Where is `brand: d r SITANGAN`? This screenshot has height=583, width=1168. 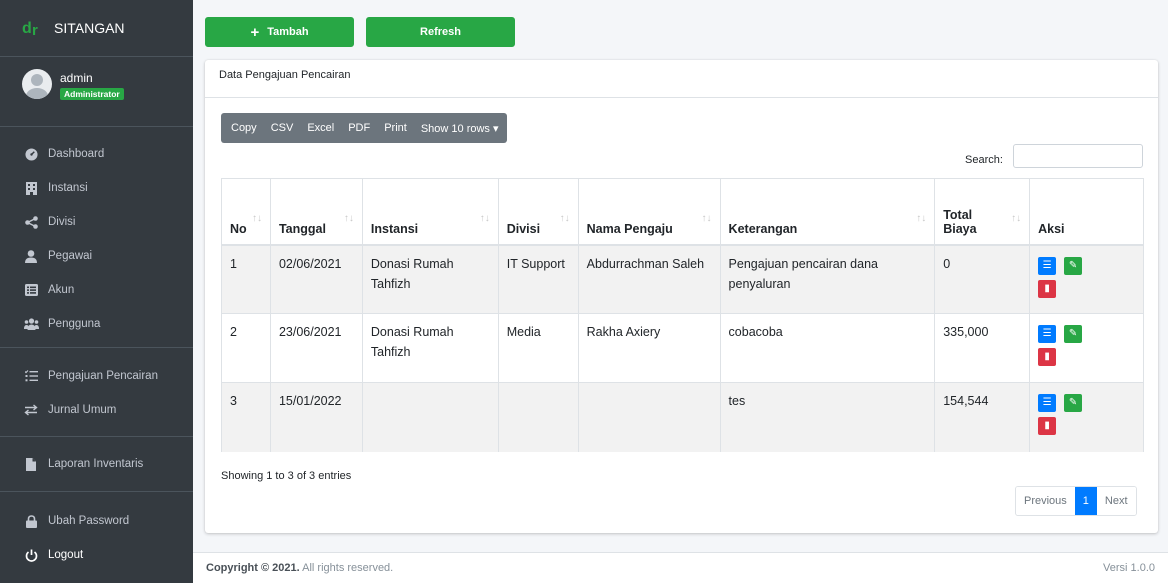
brand: d r SITANGAN is located at coordinates (96, 28).